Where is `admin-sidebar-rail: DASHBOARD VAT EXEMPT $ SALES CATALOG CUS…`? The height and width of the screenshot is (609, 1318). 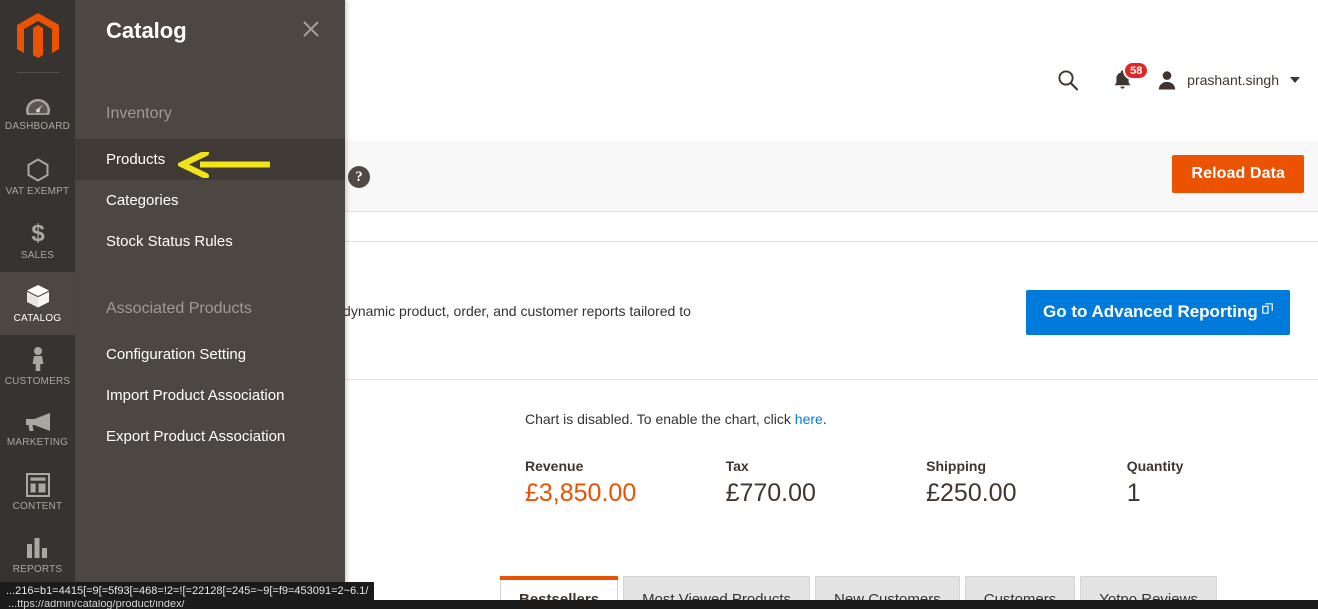
admin-sidebar-rail: DASHBOARD VAT EXEMPT $ SALES CATALOG CUS… is located at coordinates (37, 304).